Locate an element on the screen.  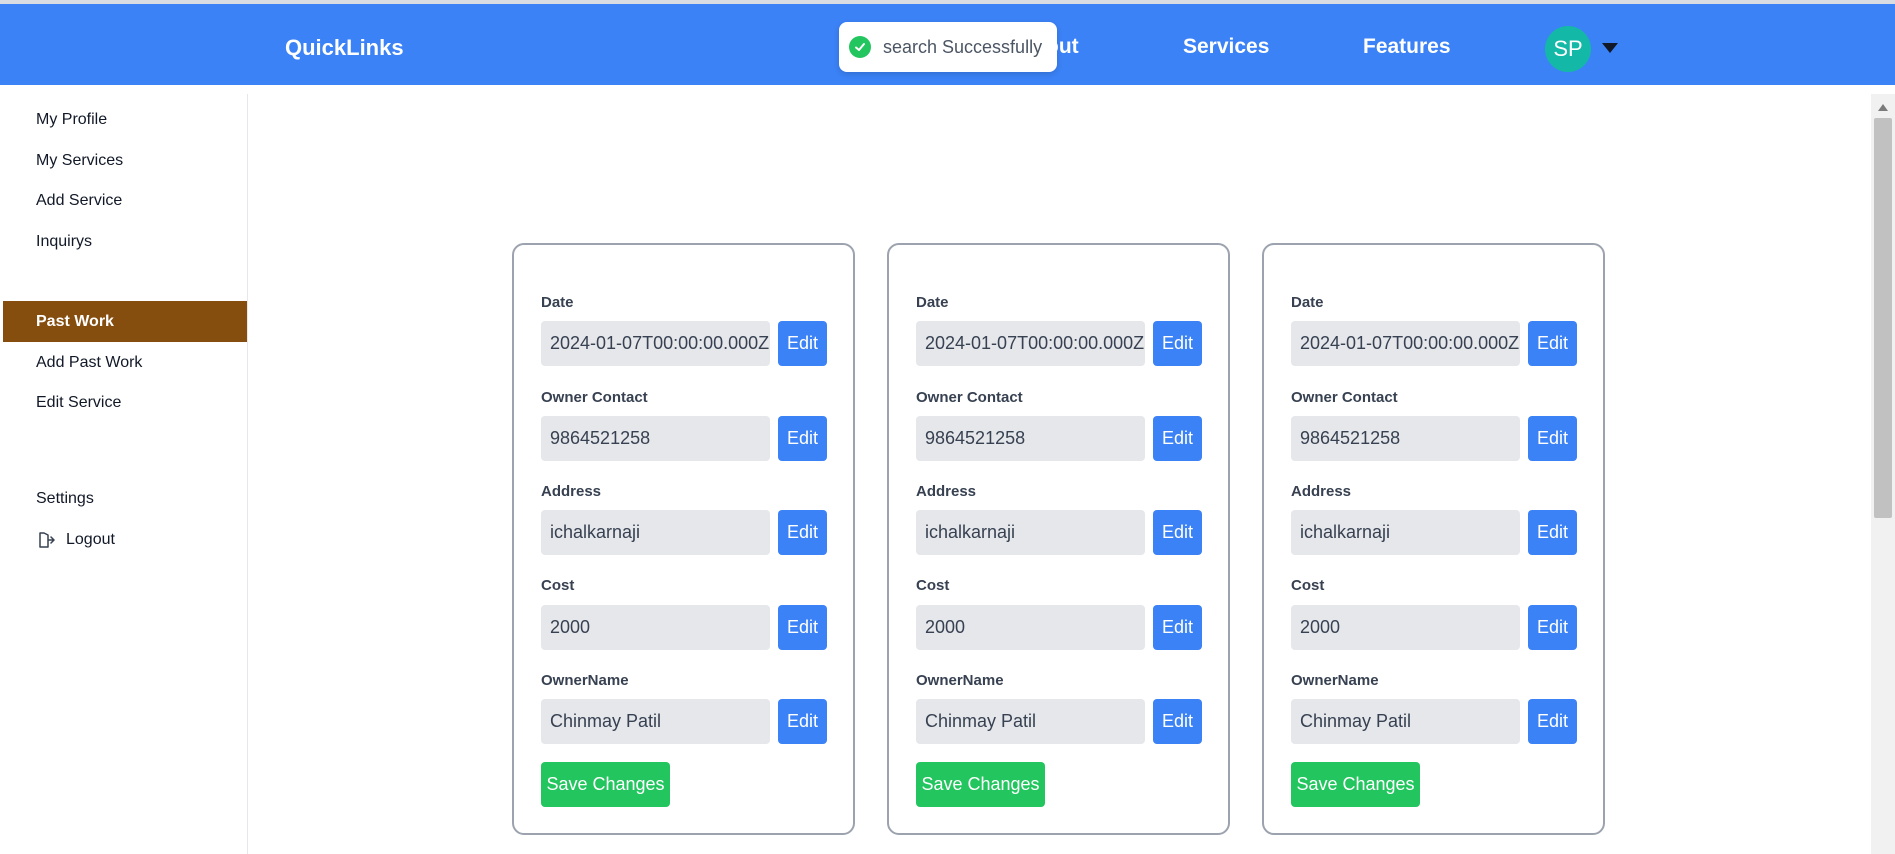
sidebar-item-logout: Logout is located at coordinates (125, 539).